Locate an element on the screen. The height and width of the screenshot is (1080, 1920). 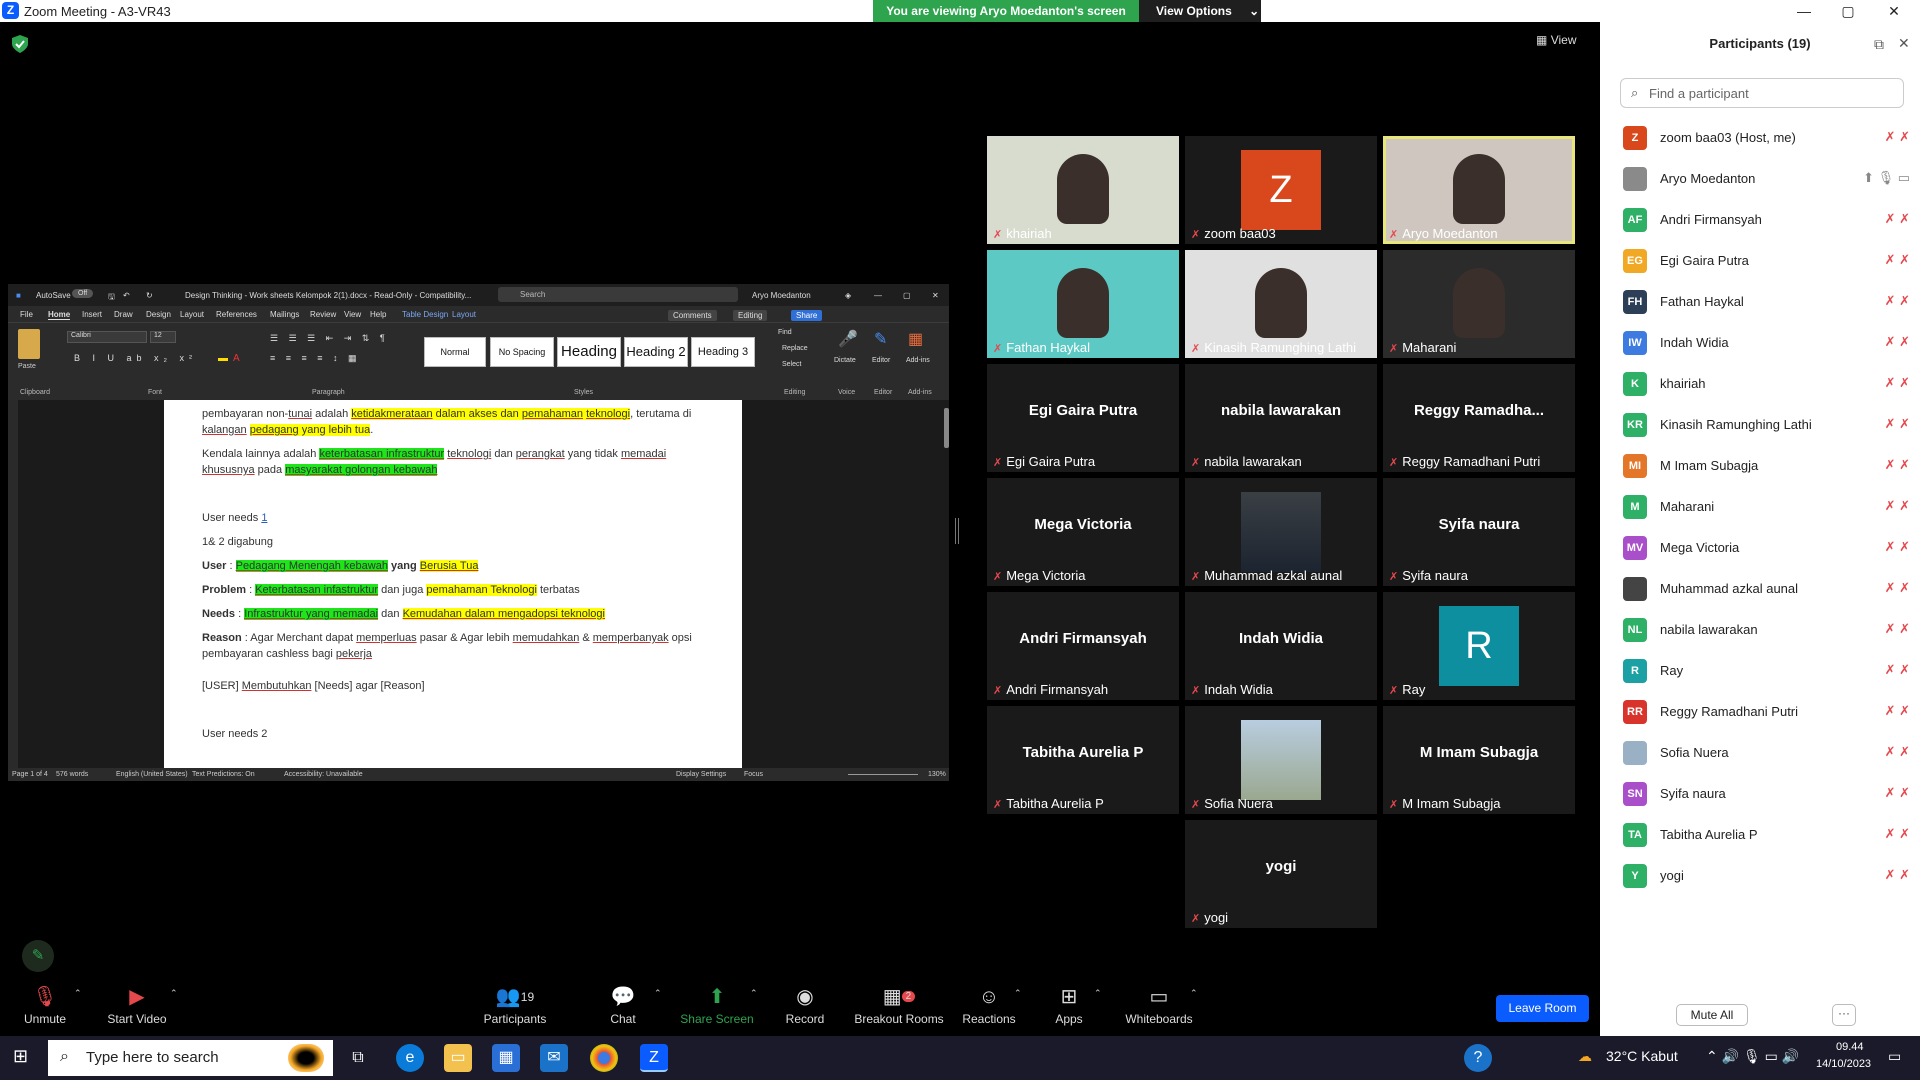
splitter-handle is located at coordinates (957, 531).